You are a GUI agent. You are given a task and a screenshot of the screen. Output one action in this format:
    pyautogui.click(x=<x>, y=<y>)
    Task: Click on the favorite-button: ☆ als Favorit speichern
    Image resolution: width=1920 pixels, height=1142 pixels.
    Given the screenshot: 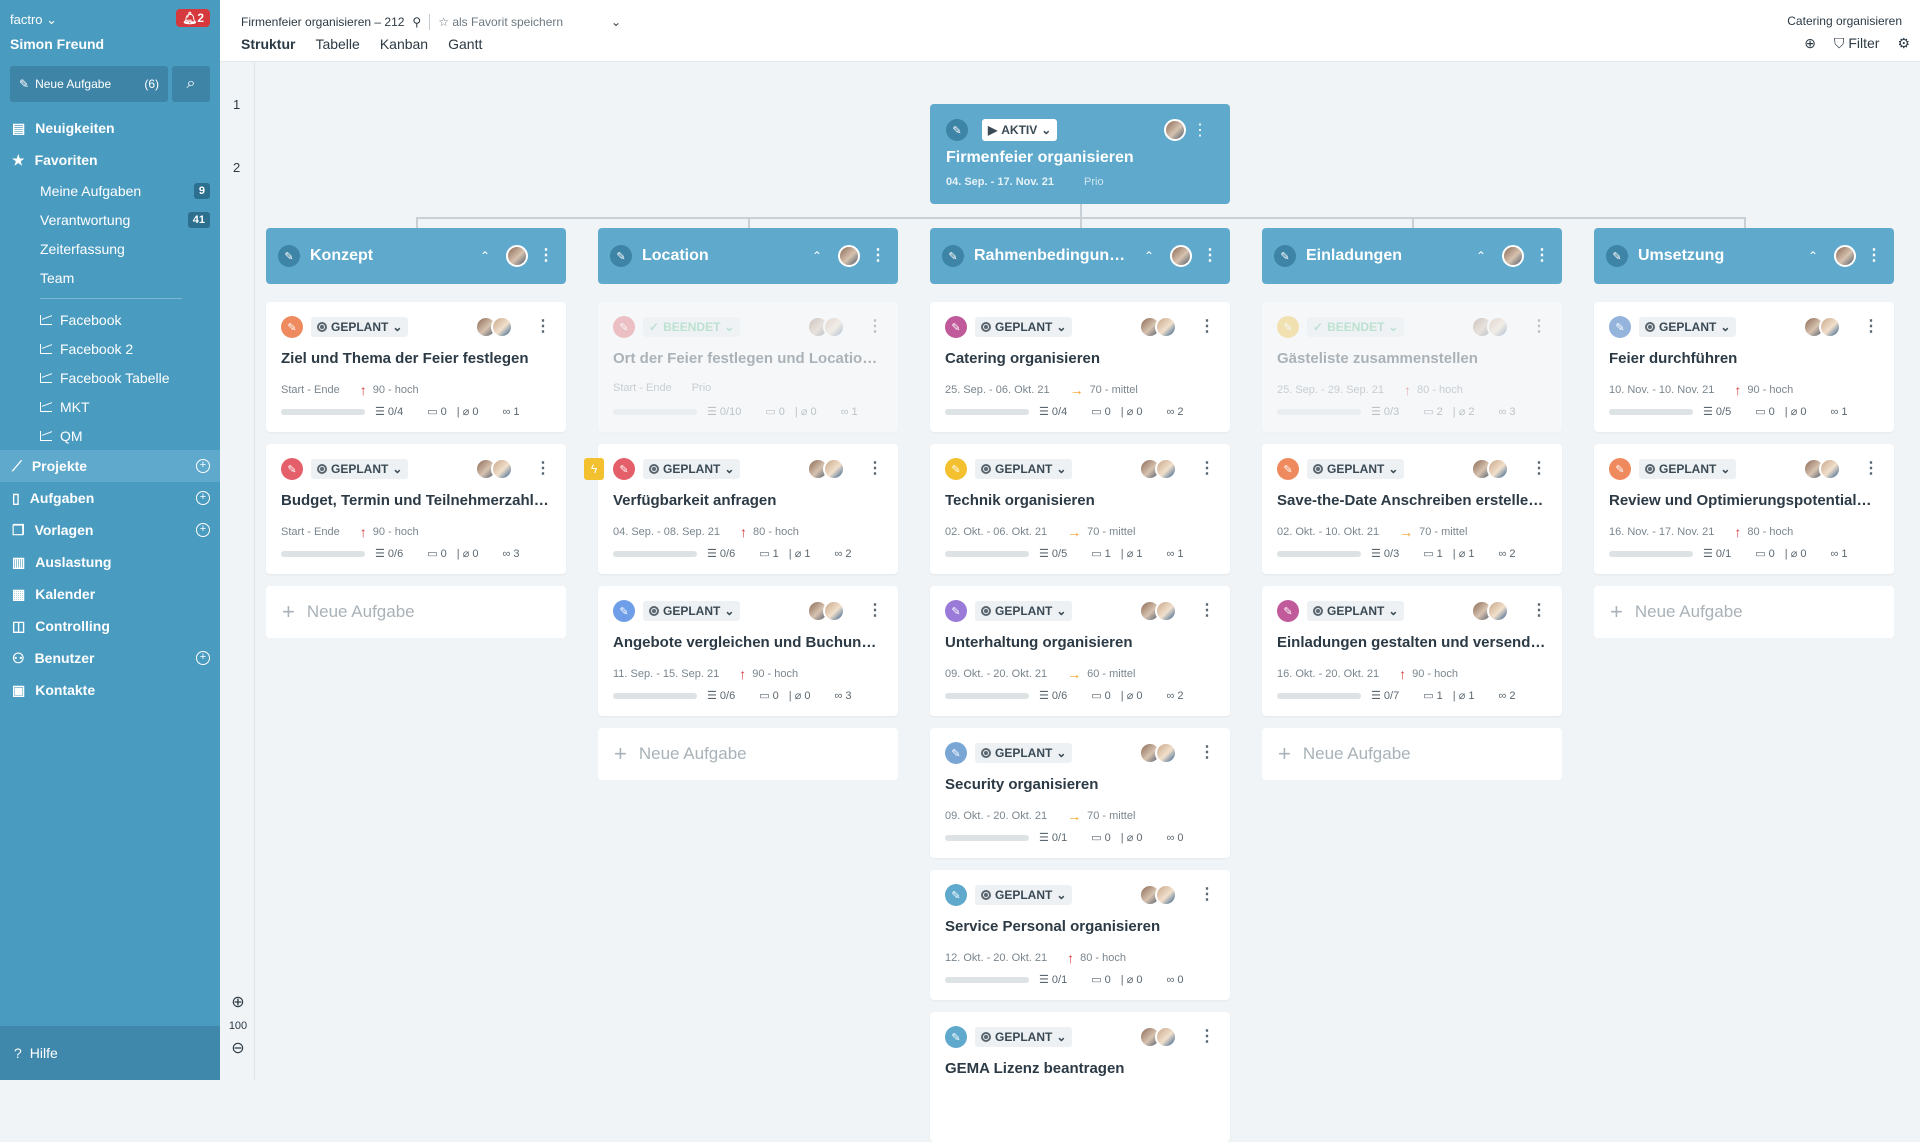 What is the action you would take?
    pyautogui.click(x=500, y=22)
    